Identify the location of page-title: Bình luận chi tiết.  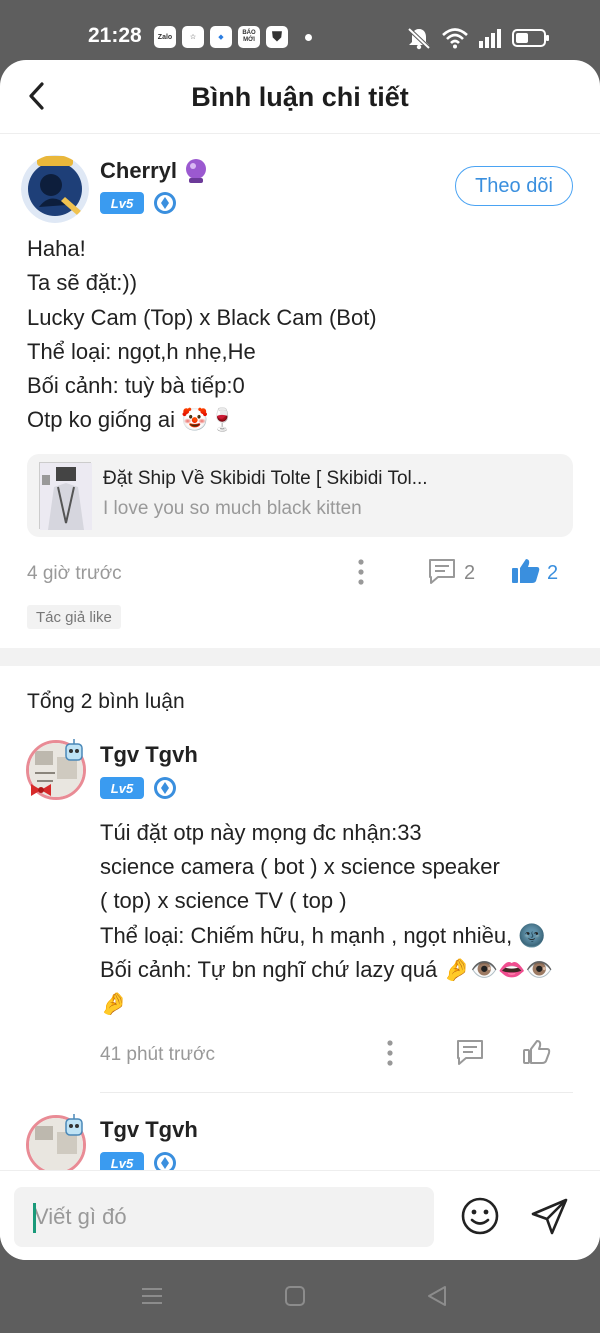
(300, 97).